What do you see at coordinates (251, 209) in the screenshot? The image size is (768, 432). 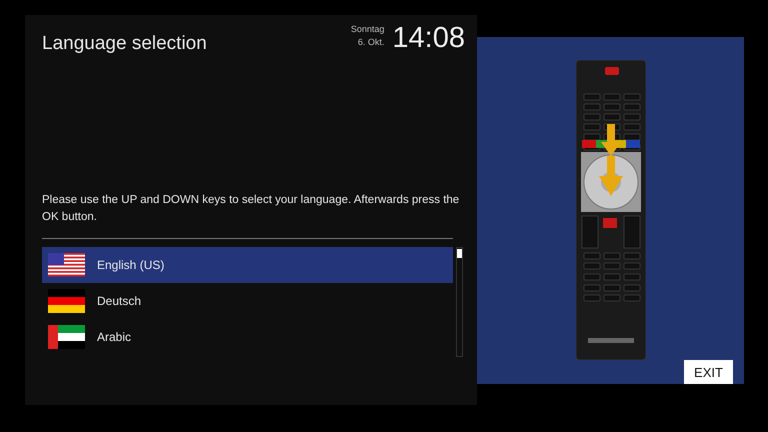 I see `instruction-text: Please use the UP and DOWN keys to select your language. Afterwards press the OK button.` at bounding box center [251, 209].